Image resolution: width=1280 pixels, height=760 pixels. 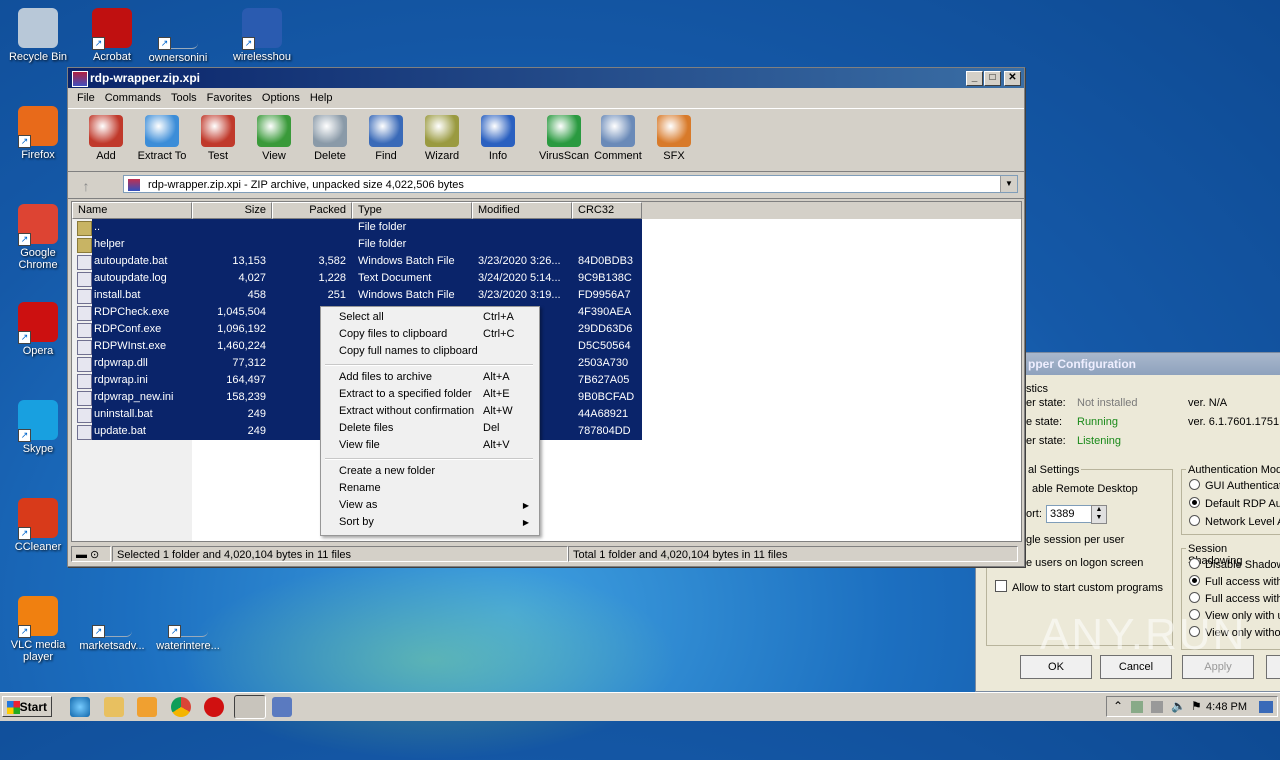 I want to click on table-row: RDPCheck.exe1,045,504515:19...4F390AEA, so click(x=546, y=312).